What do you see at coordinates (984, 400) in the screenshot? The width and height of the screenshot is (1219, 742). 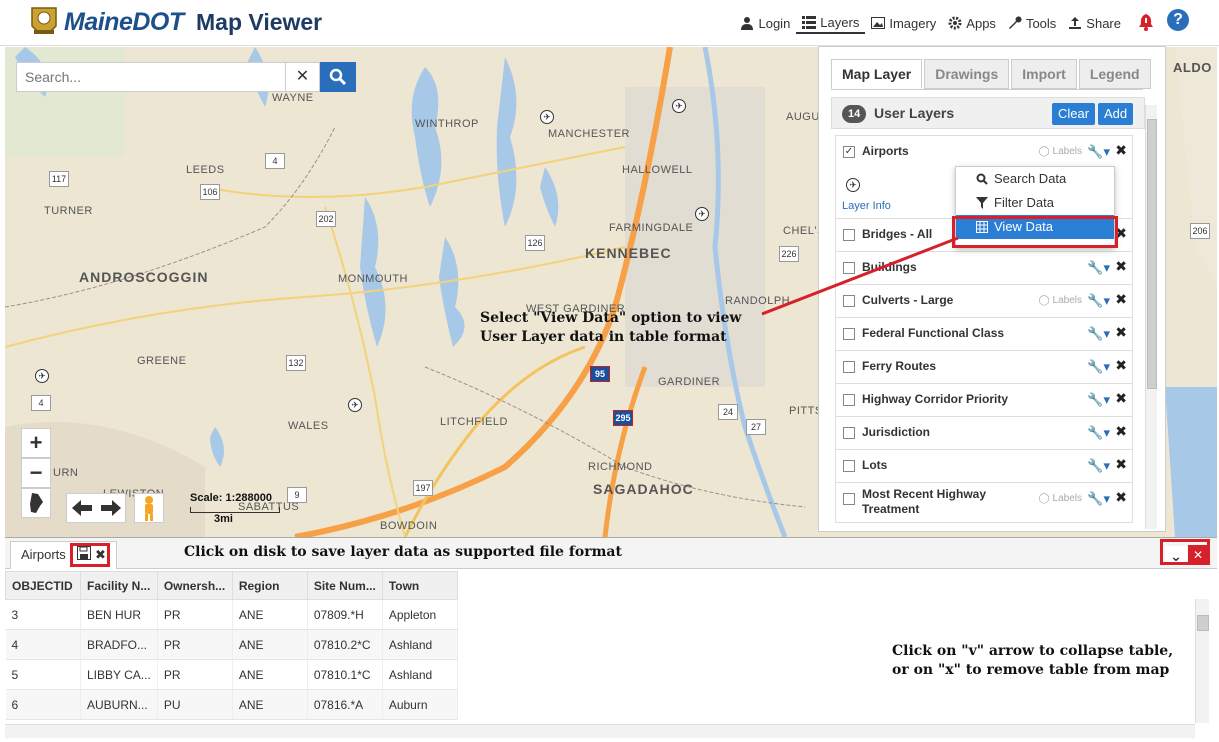 I see `layer-item-highway-corridor: Highway Corridor Priority 🔧▾ ✖` at bounding box center [984, 400].